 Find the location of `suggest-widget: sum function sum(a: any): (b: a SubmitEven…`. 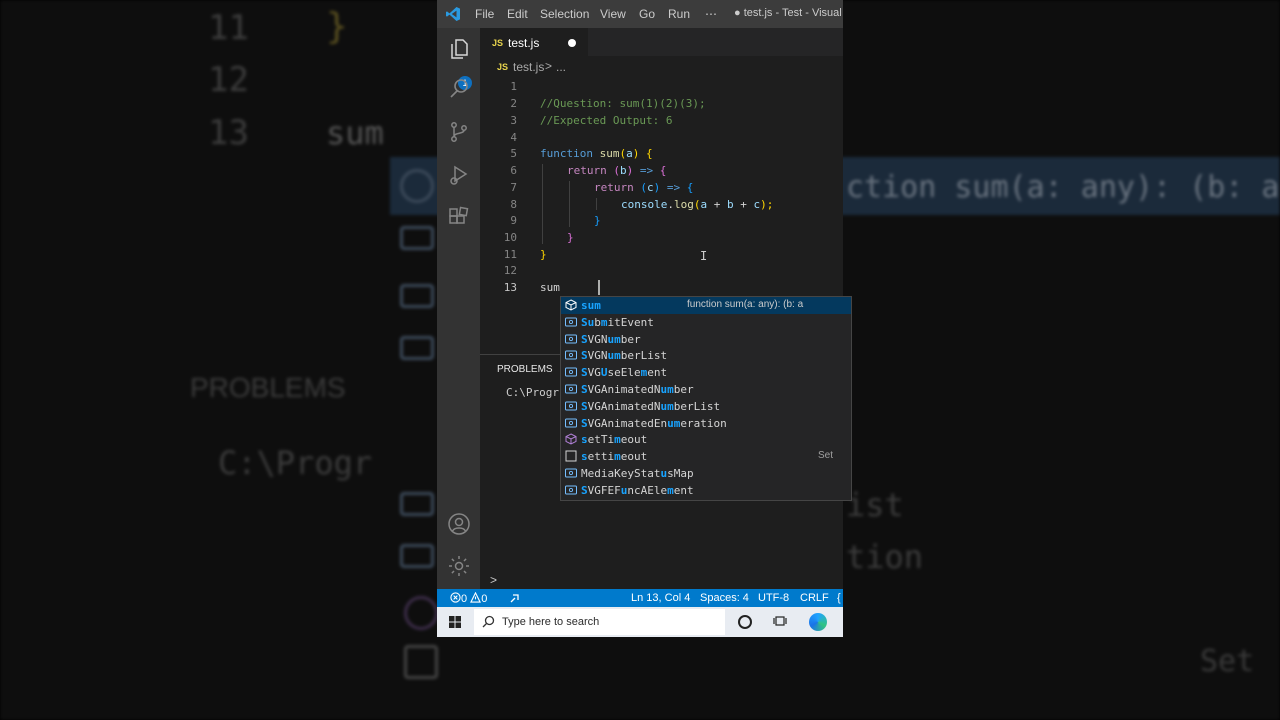

suggest-widget: sum function sum(a: any): (b: a SubmitEven… is located at coordinates (706, 398).